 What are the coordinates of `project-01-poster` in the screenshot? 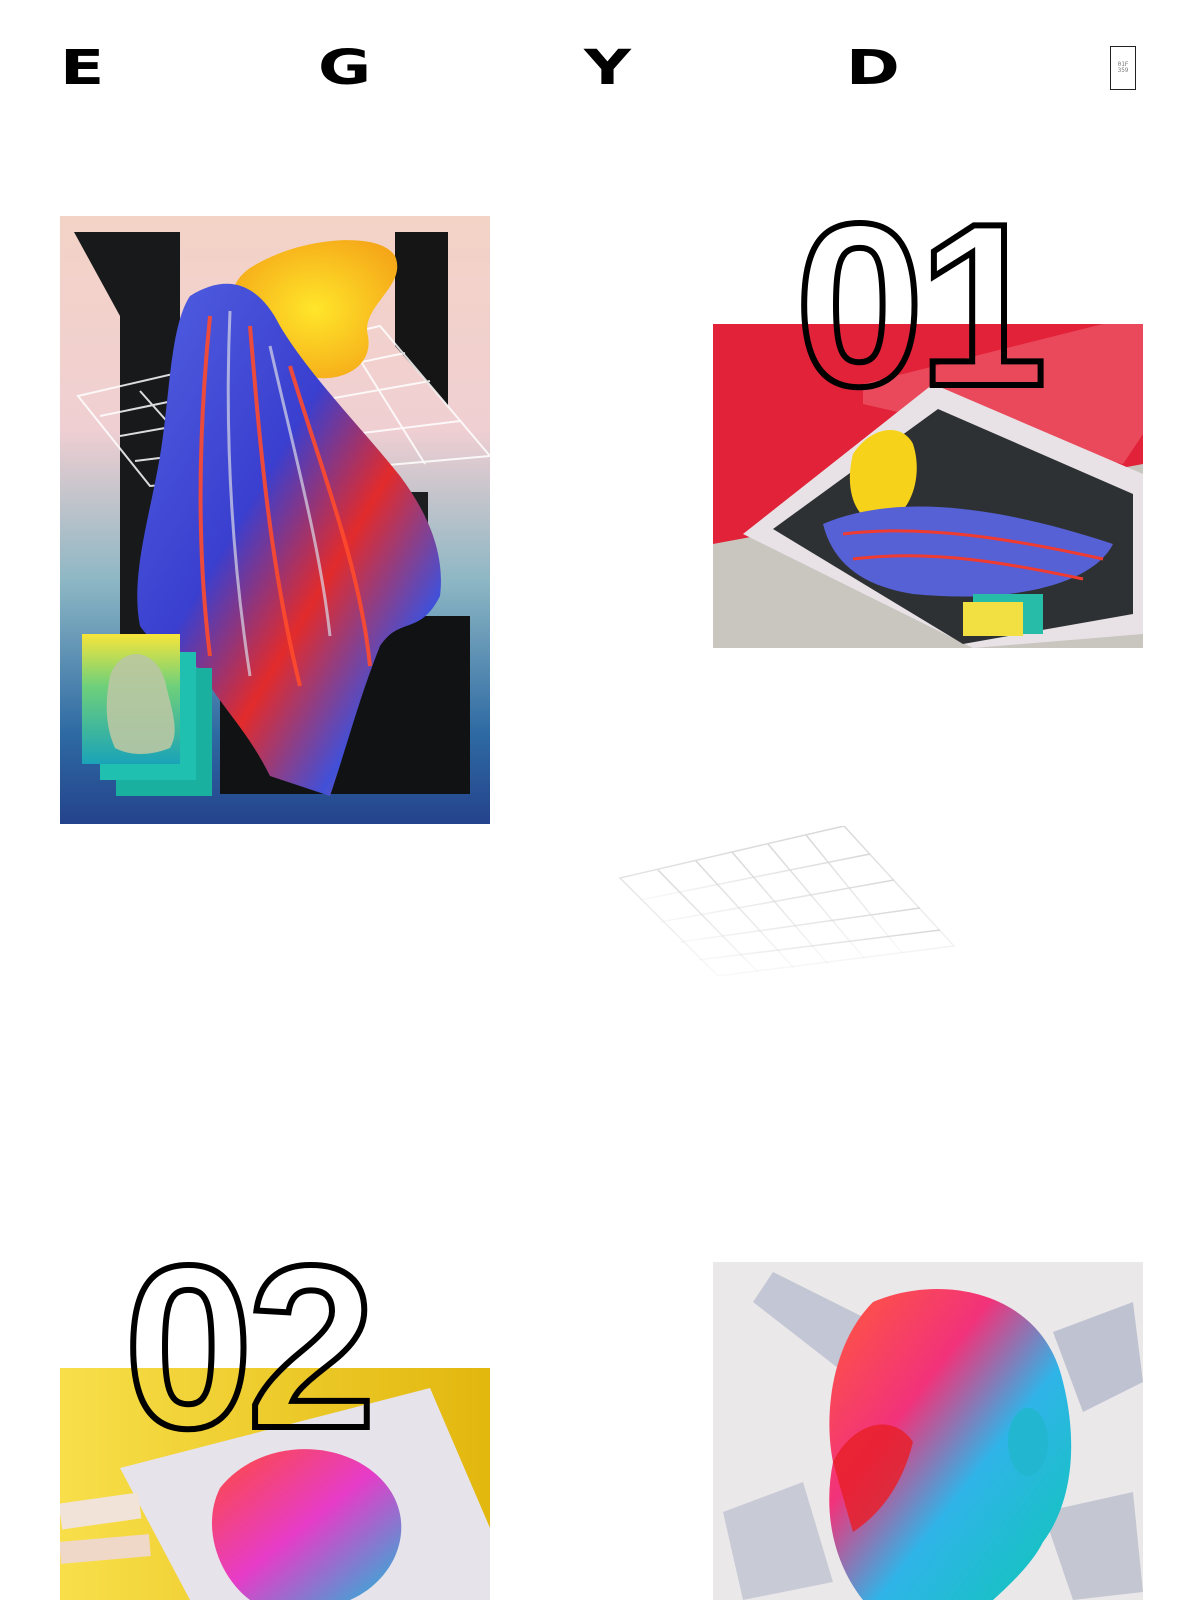 It's located at (275, 520).